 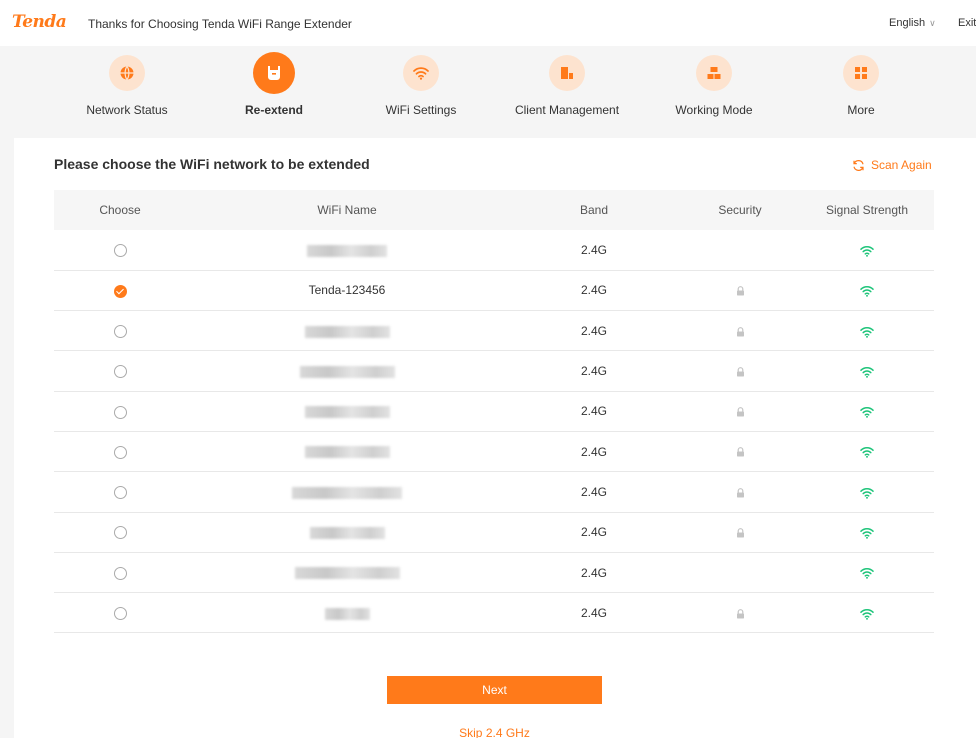 I want to click on scan-again-label: Scan Again, so click(x=901, y=165).